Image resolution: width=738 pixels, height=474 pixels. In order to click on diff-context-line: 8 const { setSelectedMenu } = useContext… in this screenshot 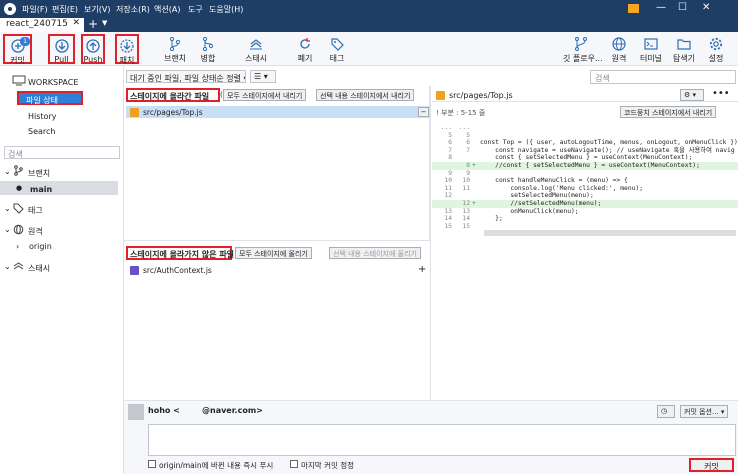, I will do `click(585, 158)`.